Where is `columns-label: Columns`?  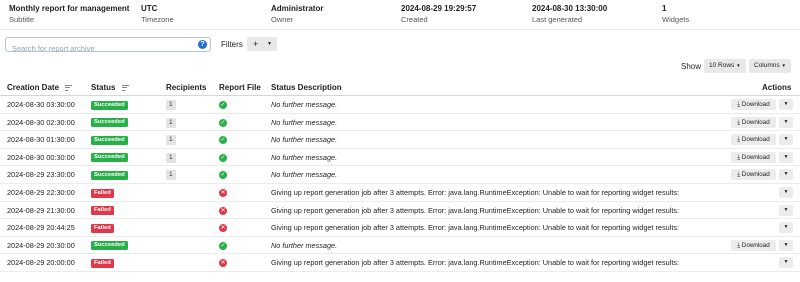
columns-label: Columns is located at coordinates (767, 65).